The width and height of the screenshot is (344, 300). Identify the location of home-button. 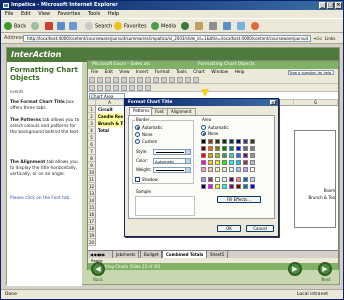
(74, 26).